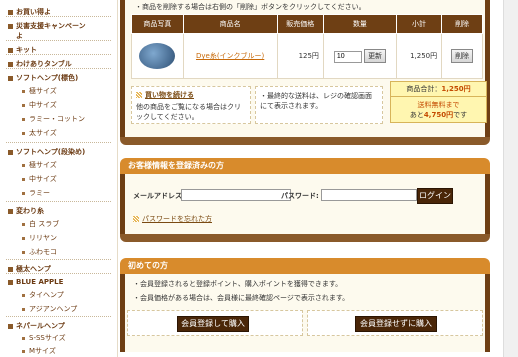 The width and height of the screenshot is (518, 357). I want to click on column-header: 商品名, so click(230, 24).